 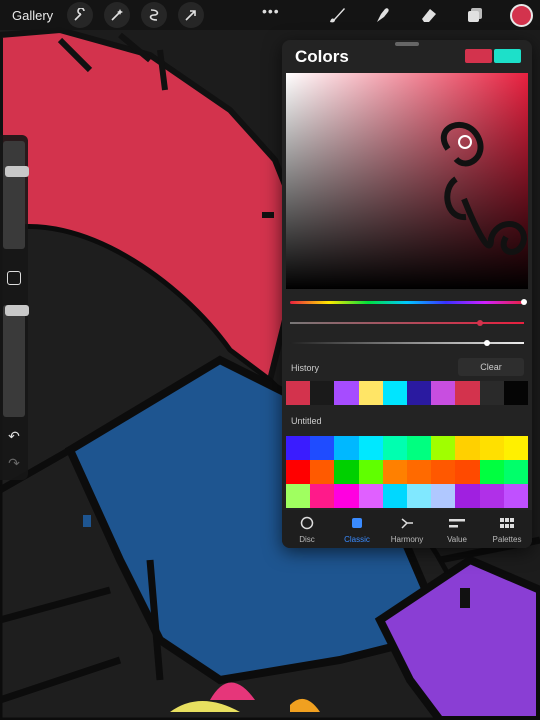 I want to click on redo-icon: ↷, so click(x=14, y=463).